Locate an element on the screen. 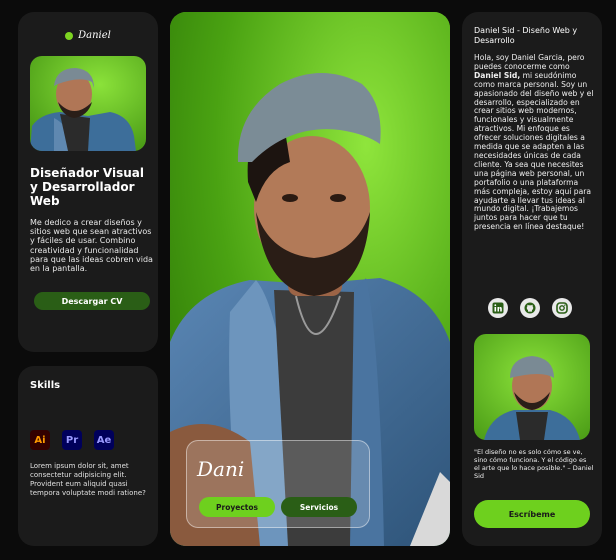 This screenshot has width=616, height=560. adobe-illustrator-icon: Ai is located at coordinates (40, 440).